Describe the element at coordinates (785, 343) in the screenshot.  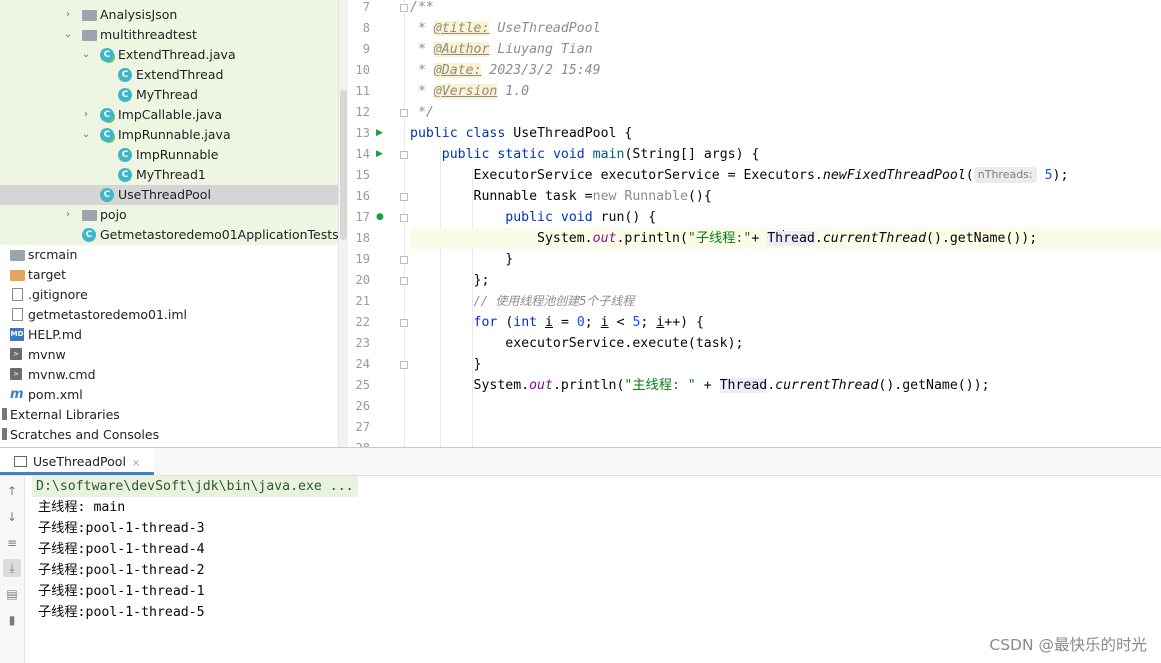
I see `code-line-23: executorService.execute(task);` at that location.